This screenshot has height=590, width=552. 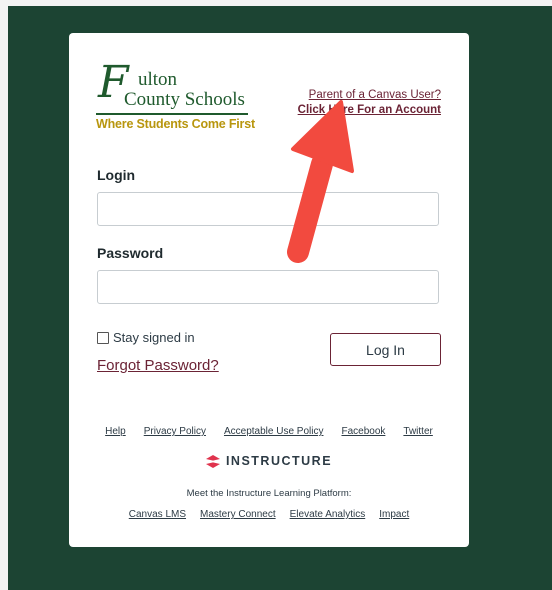 I want to click on instructure-brand: INSTRUCTURE, so click(x=269, y=461).